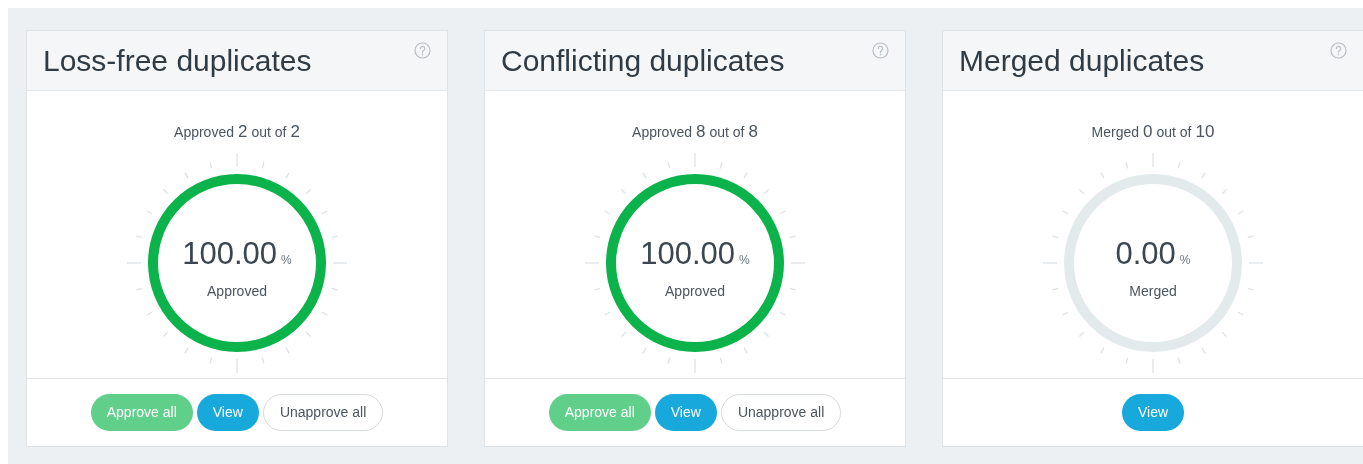 The height and width of the screenshot is (464, 1363). I want to click on summary-count: 0, so click(1148, 132).